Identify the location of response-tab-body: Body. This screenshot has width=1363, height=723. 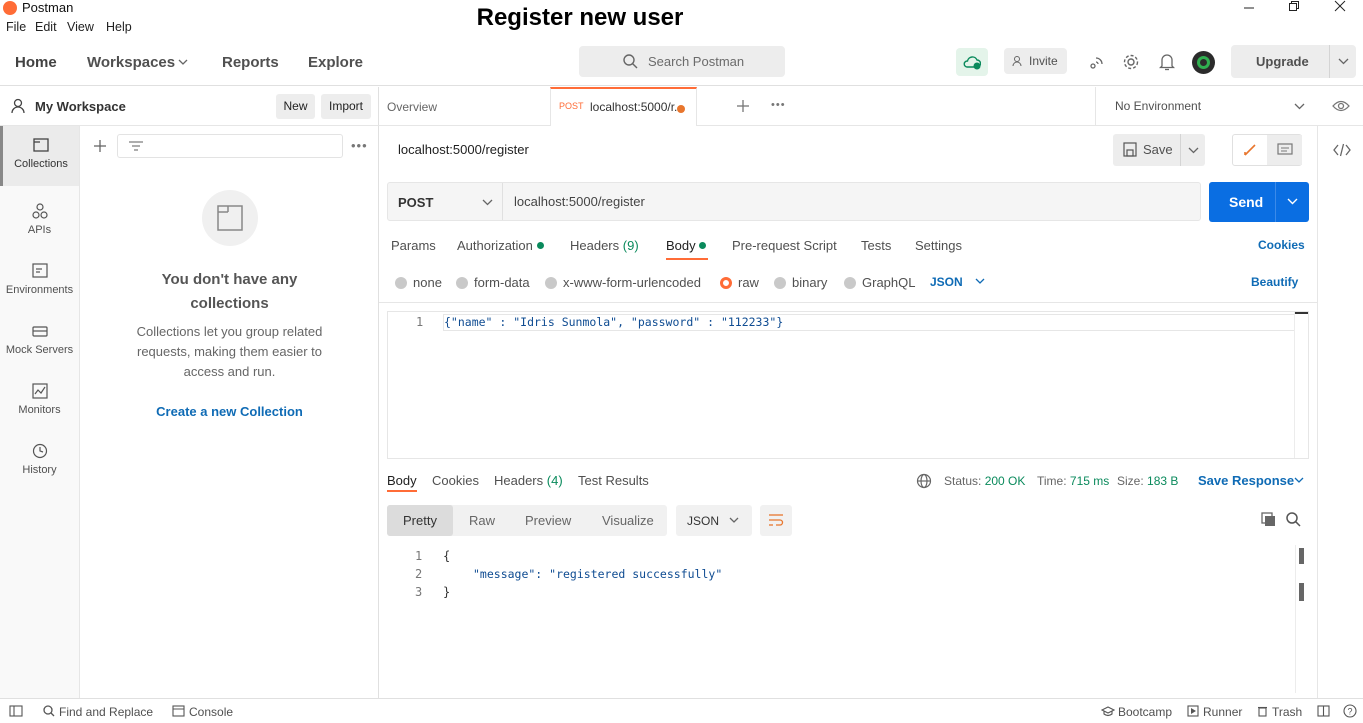
(402, 480).